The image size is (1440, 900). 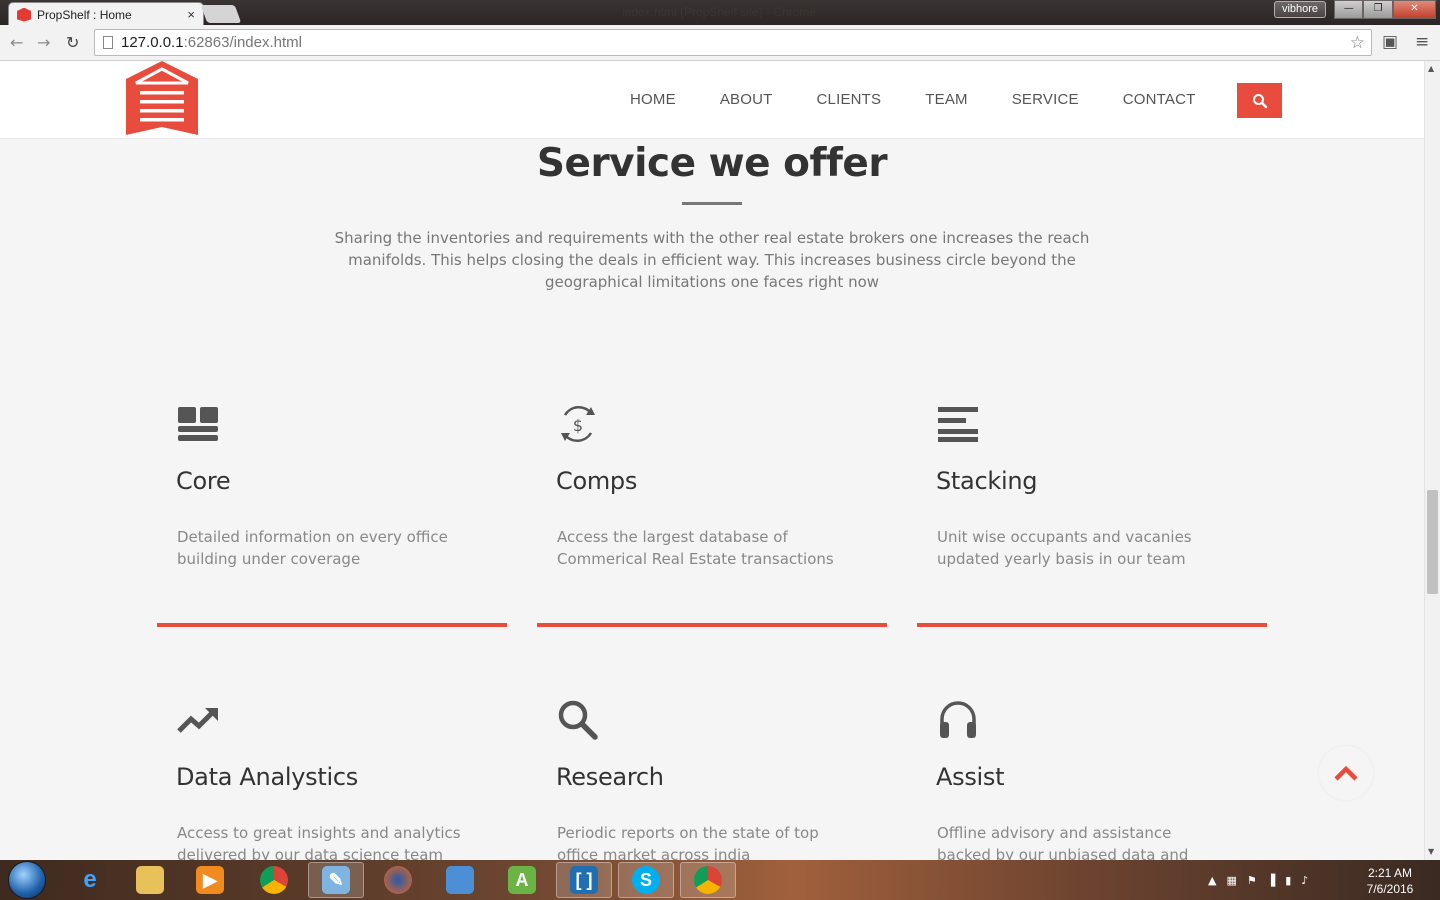 What do you see at coordinates (43, 42) in the screenshot?
I see `forward-arrow-icon: →` at bounding box center [43, 42].